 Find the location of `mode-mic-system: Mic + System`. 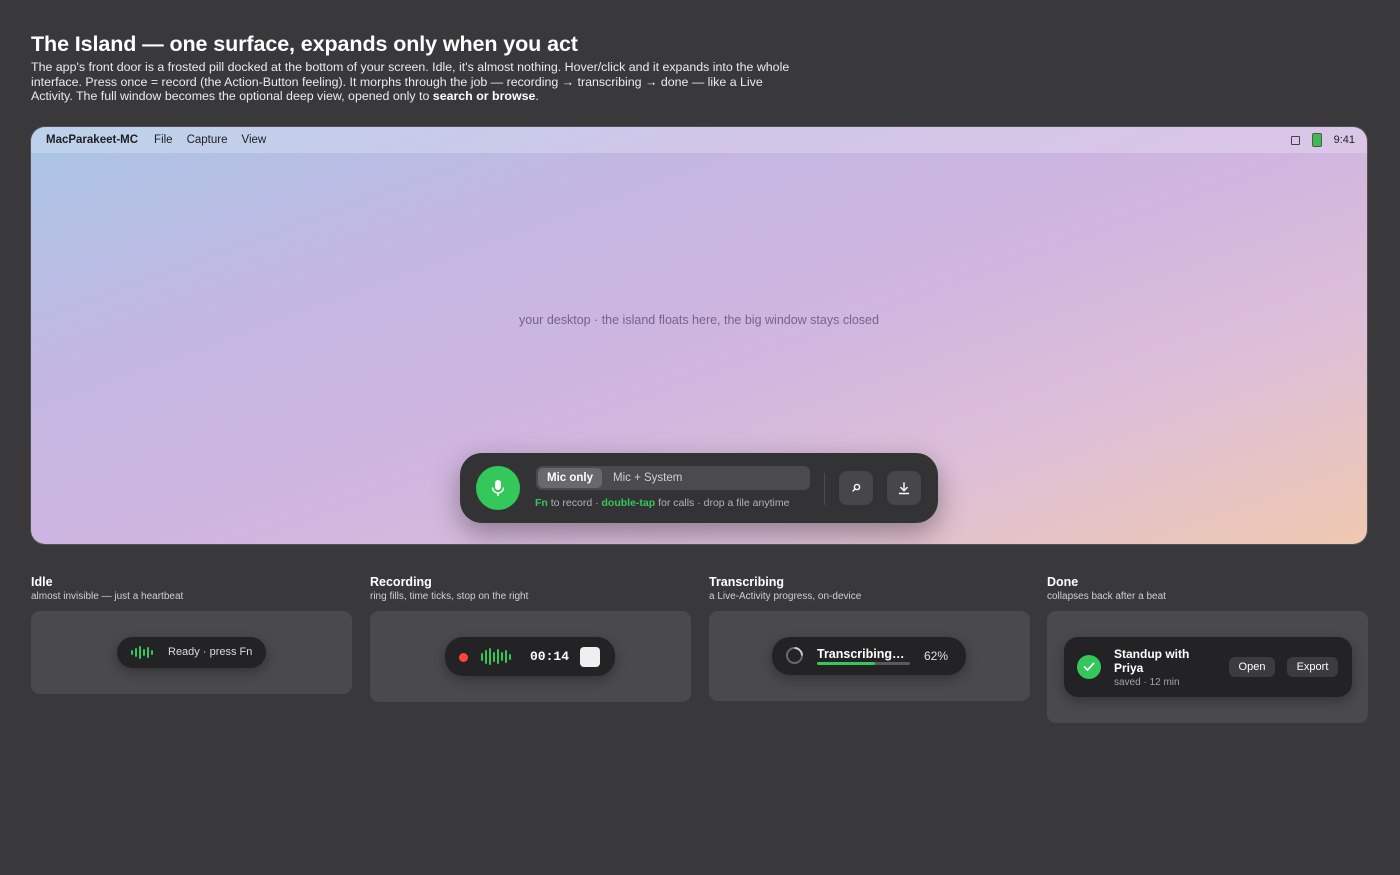

mode-mic-system: Mic + System is located at coordinates (647, 478).